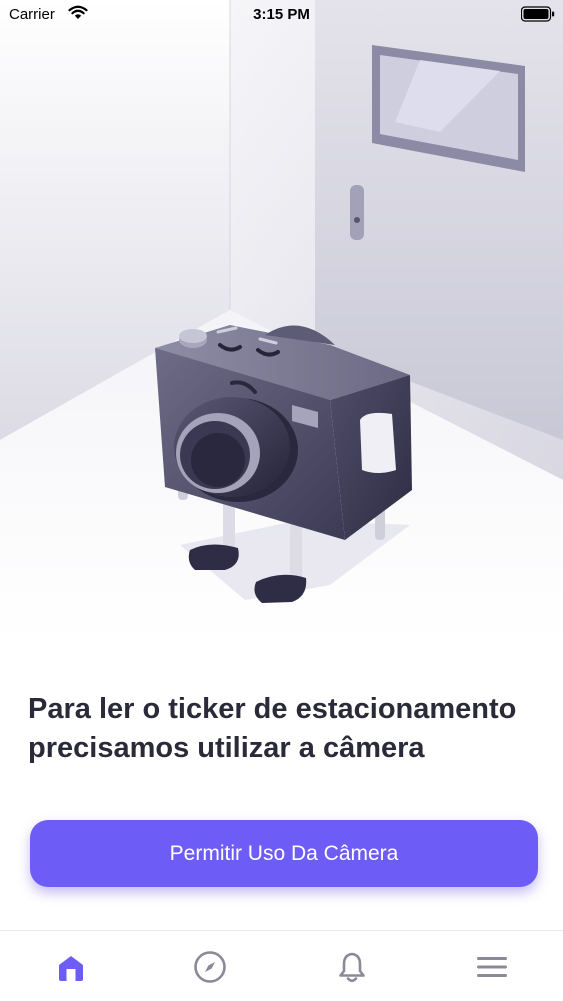 The width and height of the screenshot is (563, 1001). Describe the element at coordinates (538, 14) in the screenshot. I see `battery-icon` at that location.